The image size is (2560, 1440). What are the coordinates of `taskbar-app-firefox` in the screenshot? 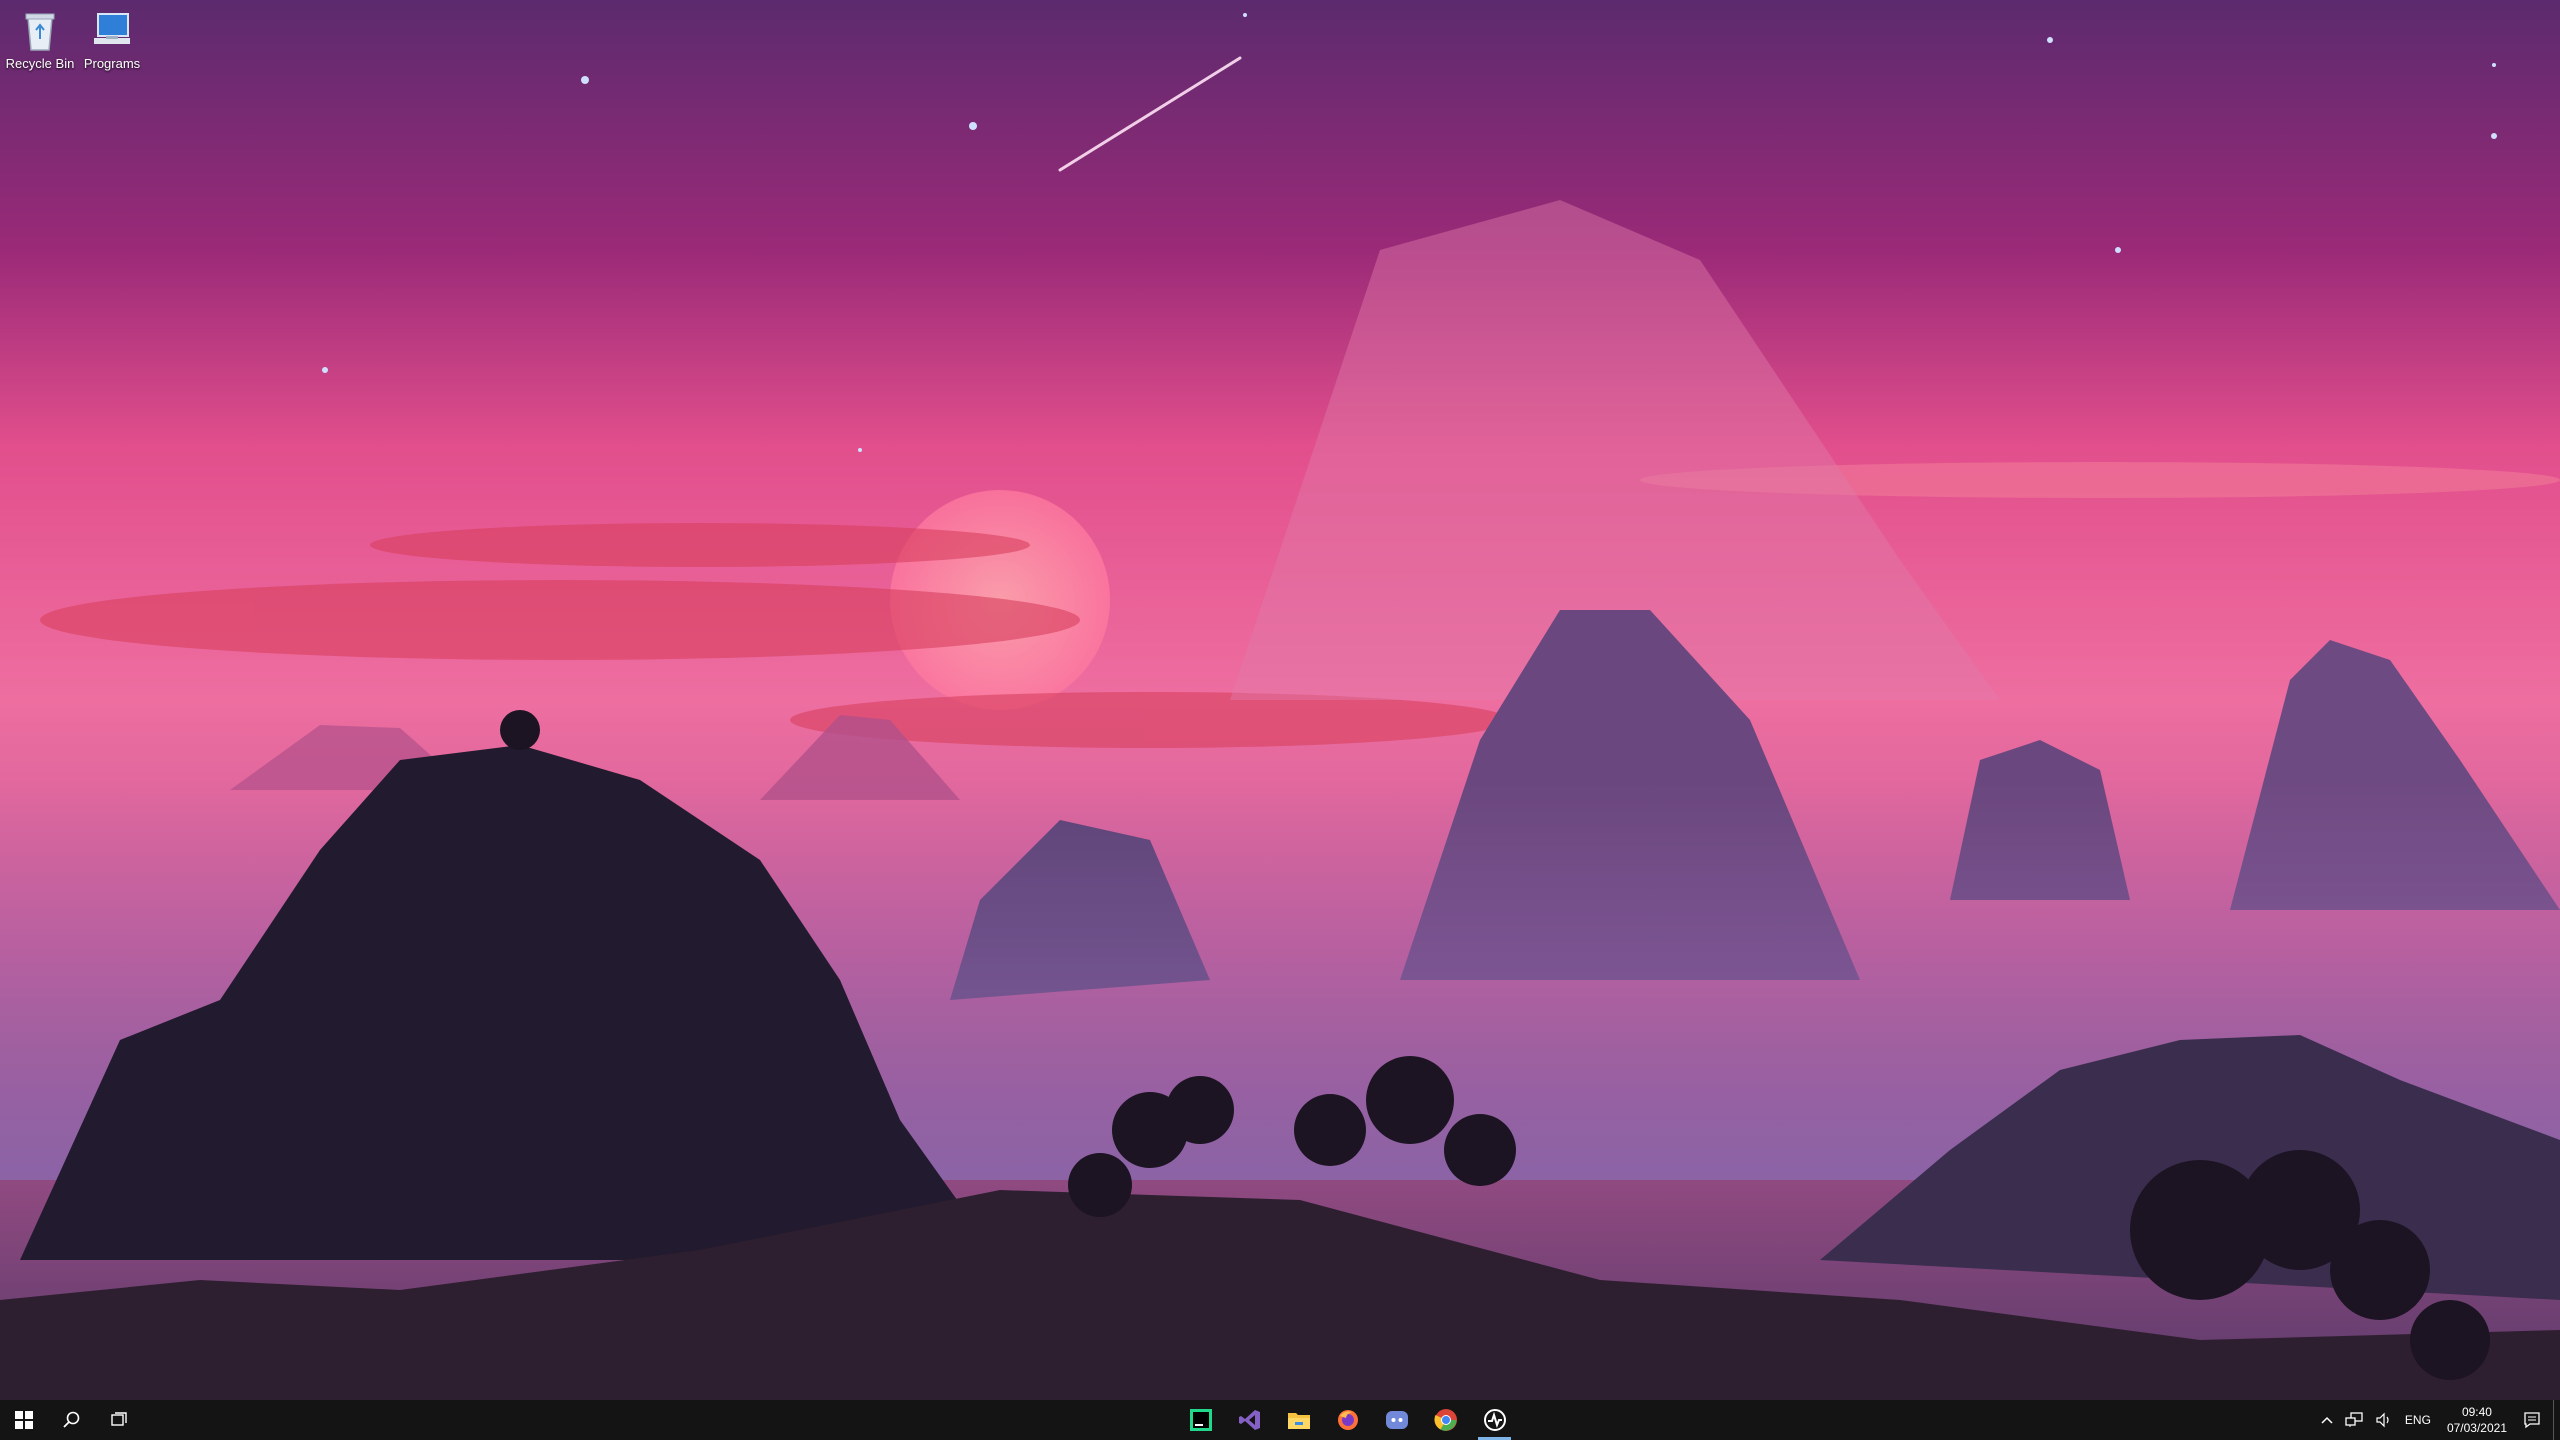 It's located at (1347, 1420).